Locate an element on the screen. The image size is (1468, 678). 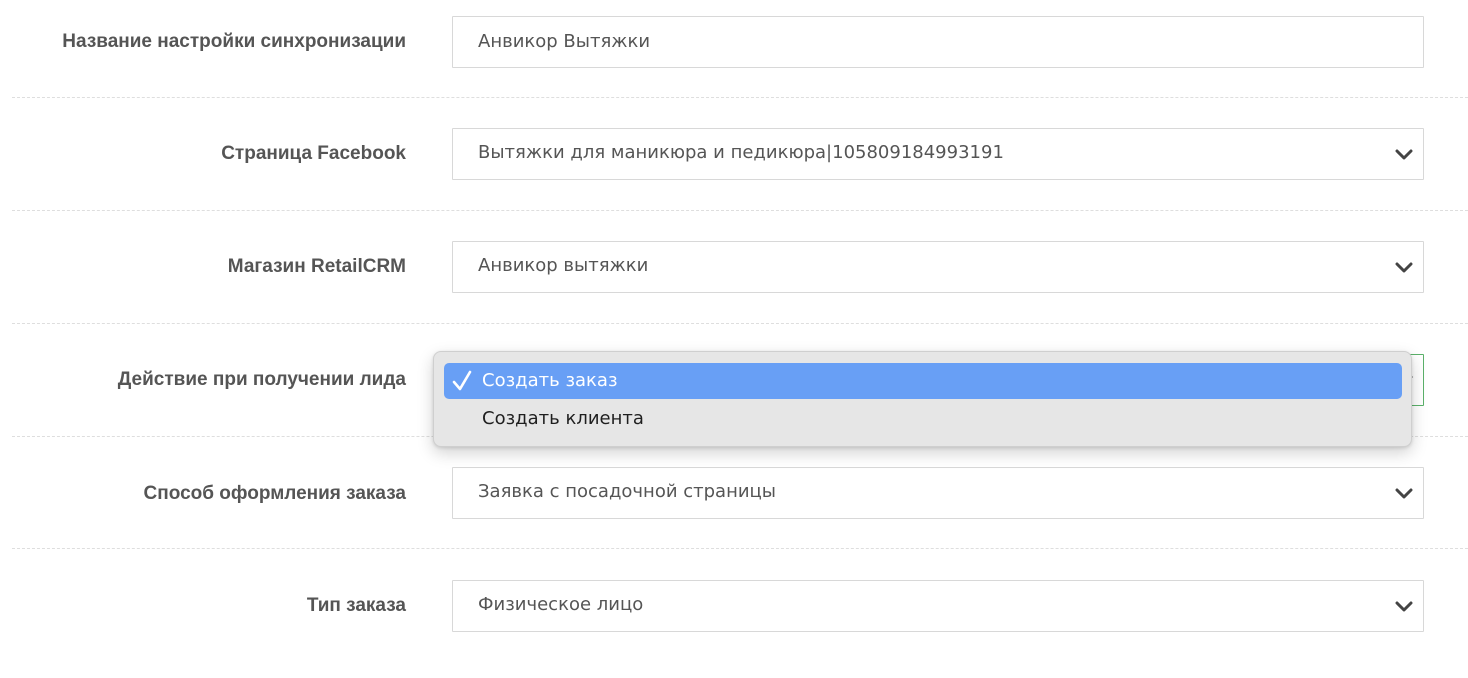
lead-action-label: Действие при получении лида is located at coordinates (261, 379).